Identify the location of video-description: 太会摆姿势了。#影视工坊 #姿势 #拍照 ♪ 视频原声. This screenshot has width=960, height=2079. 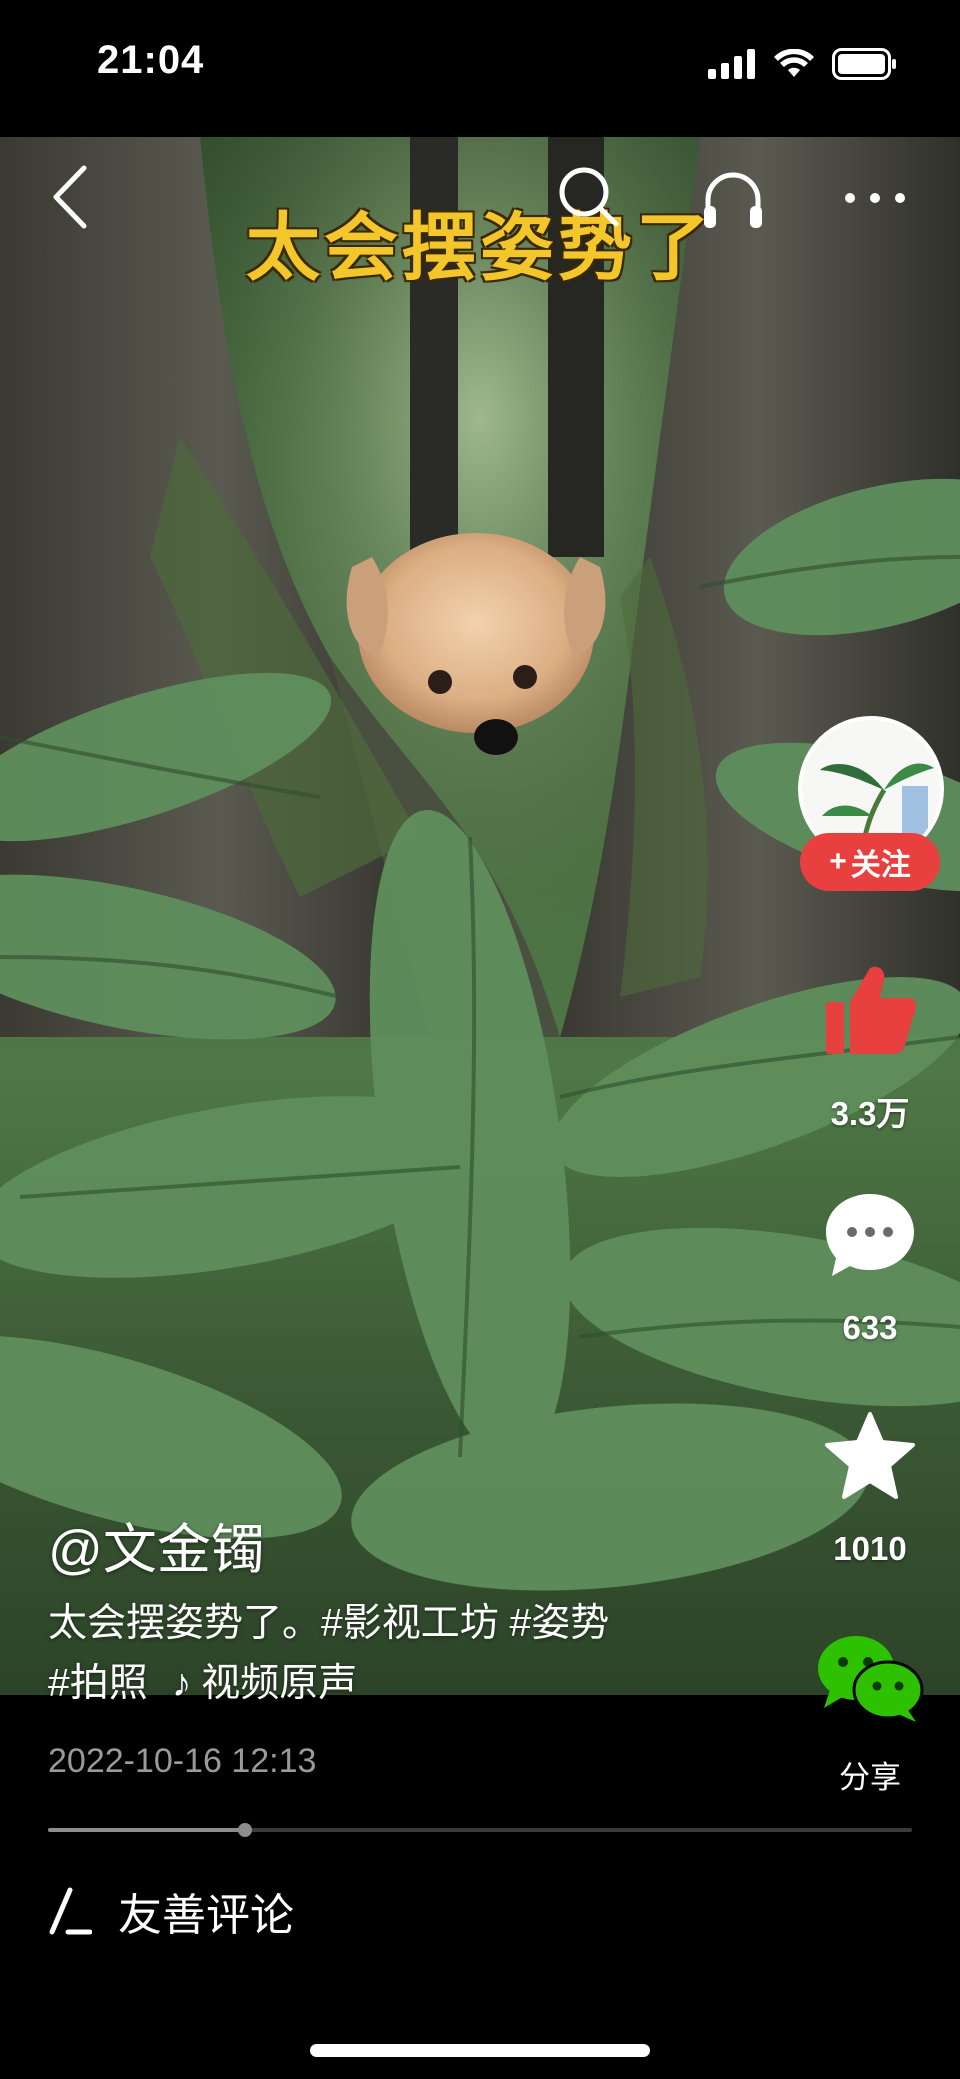
(398, 1654).